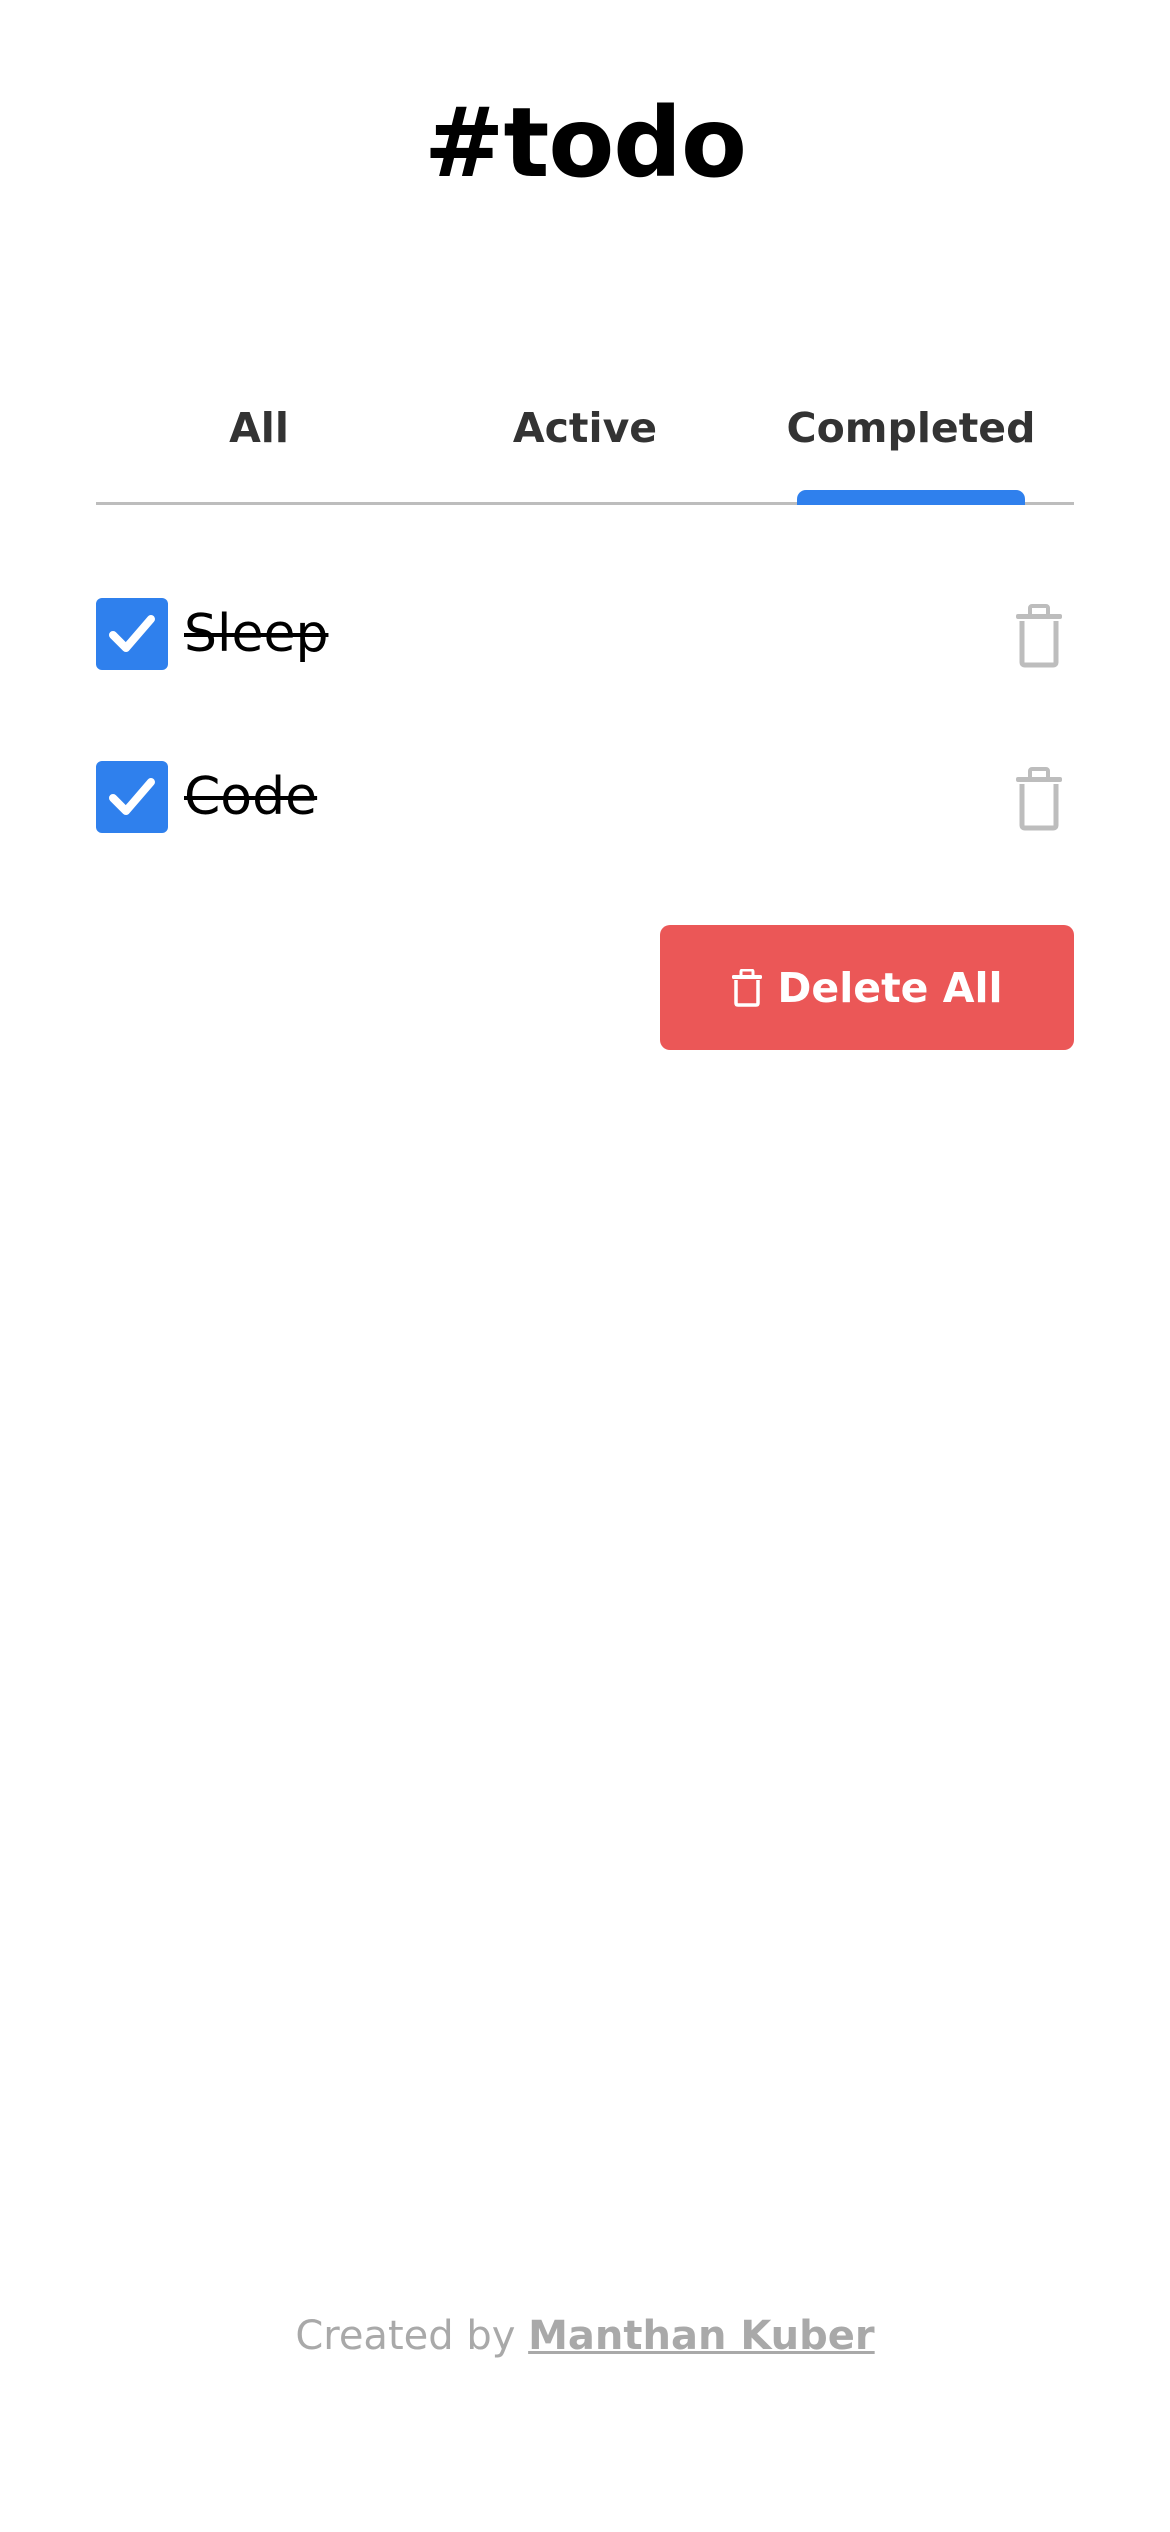 The image size is (1170, 2532). What do you see at coordinates (585, 143) in the screenshot?
I see `app-title: #todo` at bounding box center [585, 143].